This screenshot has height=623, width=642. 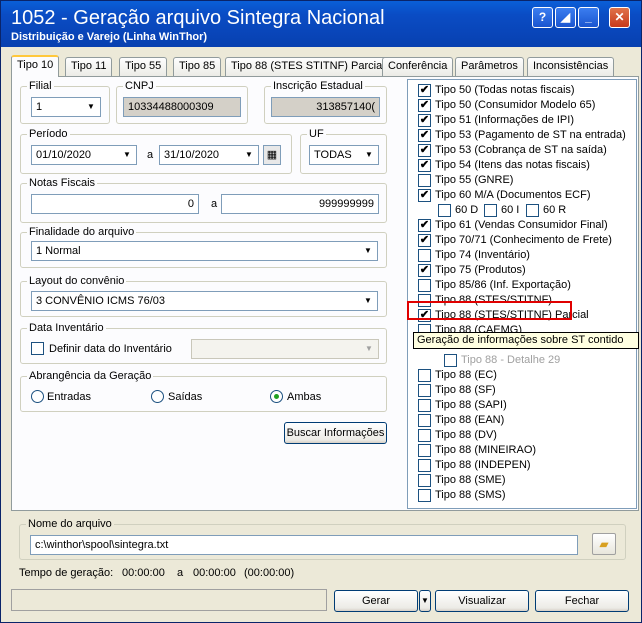 I want to click on close-button: ✕, so click(x=619, y=17).